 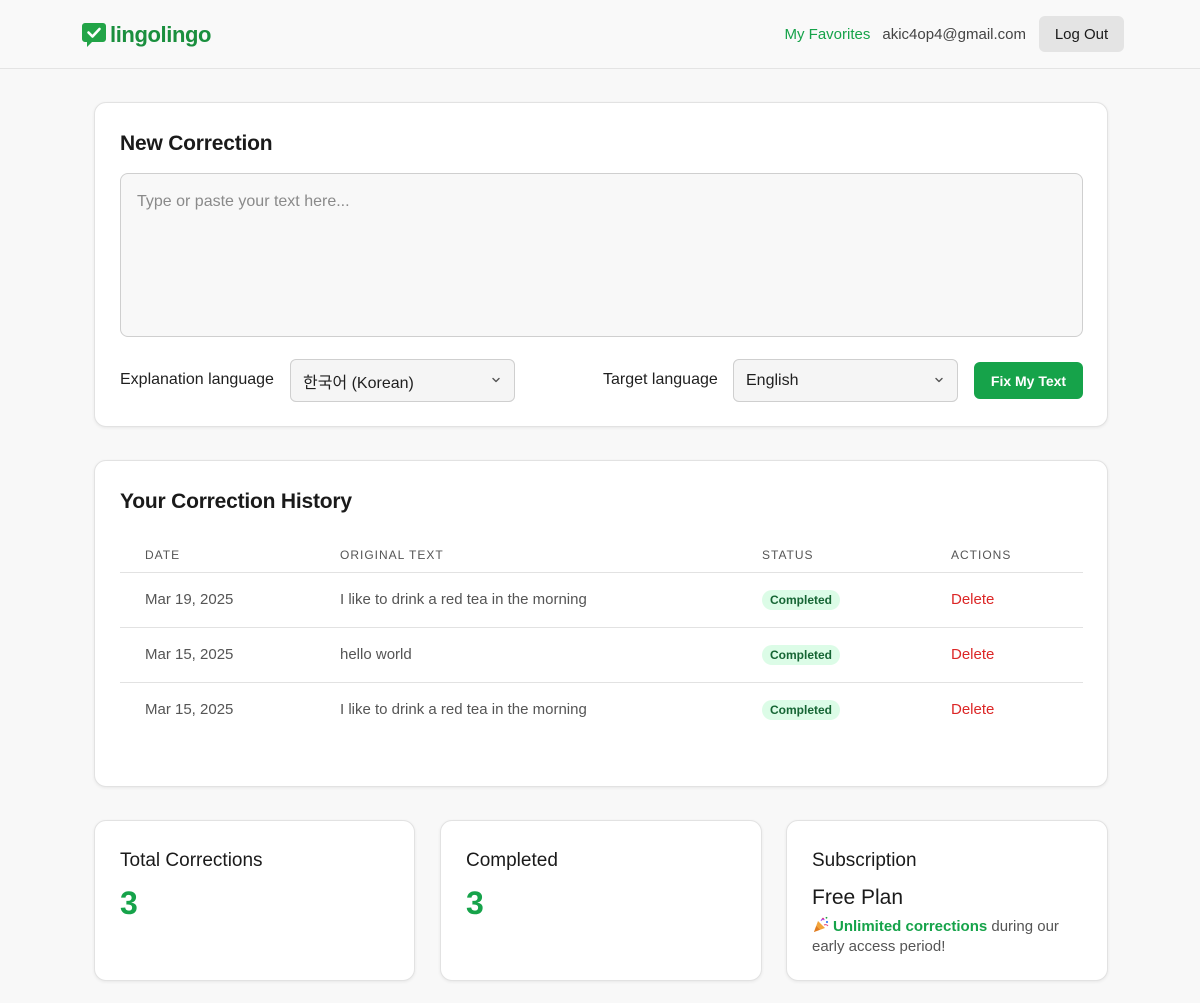 What do you see at coordinates (161, 34) in the screenshot?
I see `brand-name: lingolingo` at bounding box center [161, 34].